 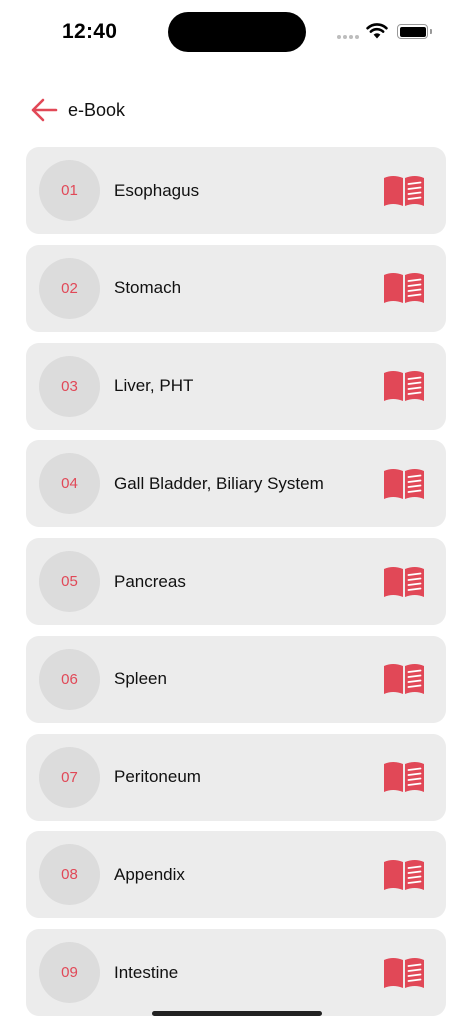 I want to click on chapter-item-06: 06 Spleen, so click(x=236, y=679).